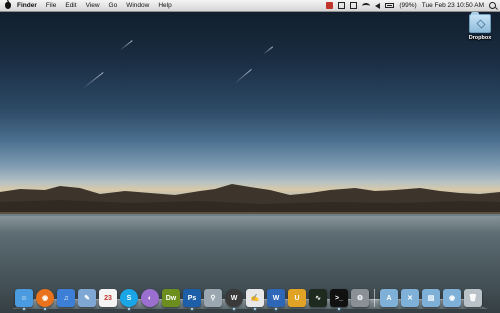 The width and height of the screenshot is (500, 313). Describe the element at coordinates (366, 5) in the screenshot. I see `wifi-icon` at that location.